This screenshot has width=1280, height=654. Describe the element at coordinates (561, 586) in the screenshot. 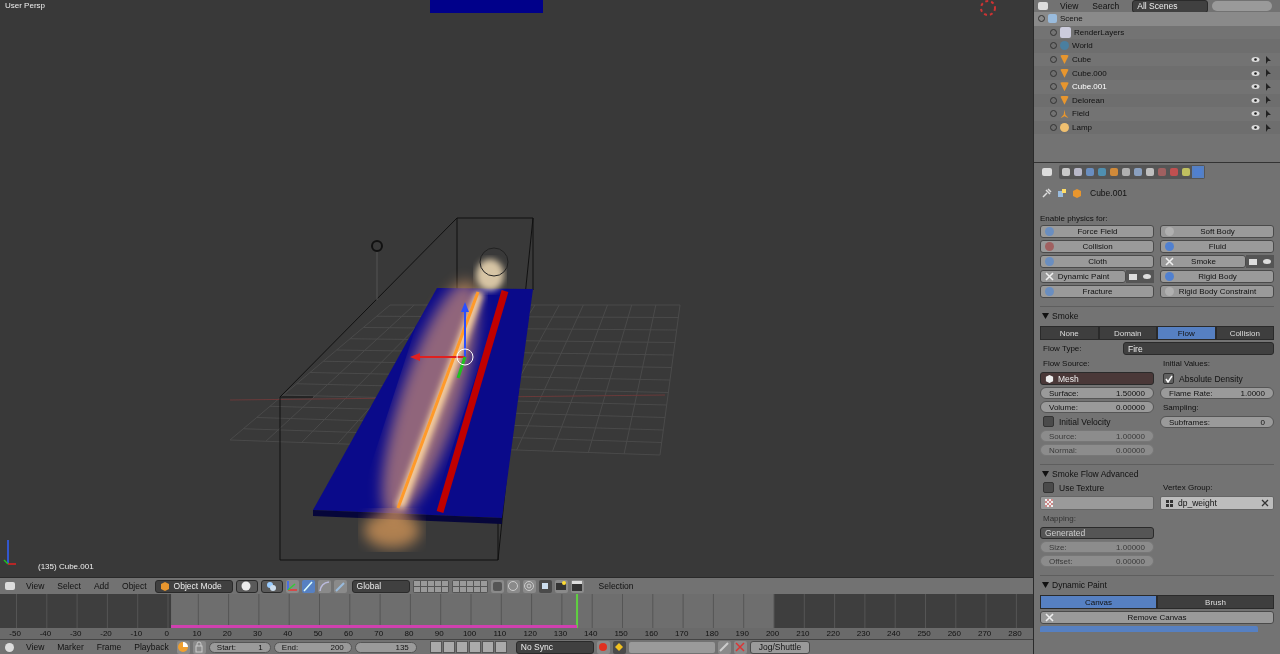

I see `render-icon` at that location.